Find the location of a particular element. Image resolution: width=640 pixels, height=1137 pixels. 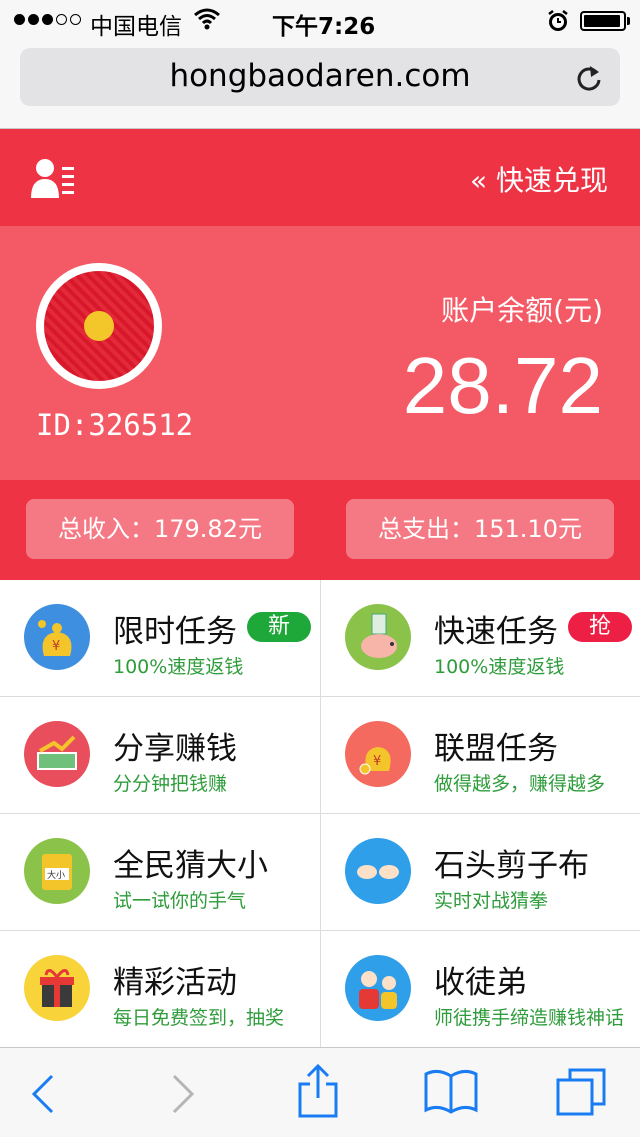

menu-item-quick-task: 快速任务 抢 100%速度返钱 is located at coordinates (480, 638).